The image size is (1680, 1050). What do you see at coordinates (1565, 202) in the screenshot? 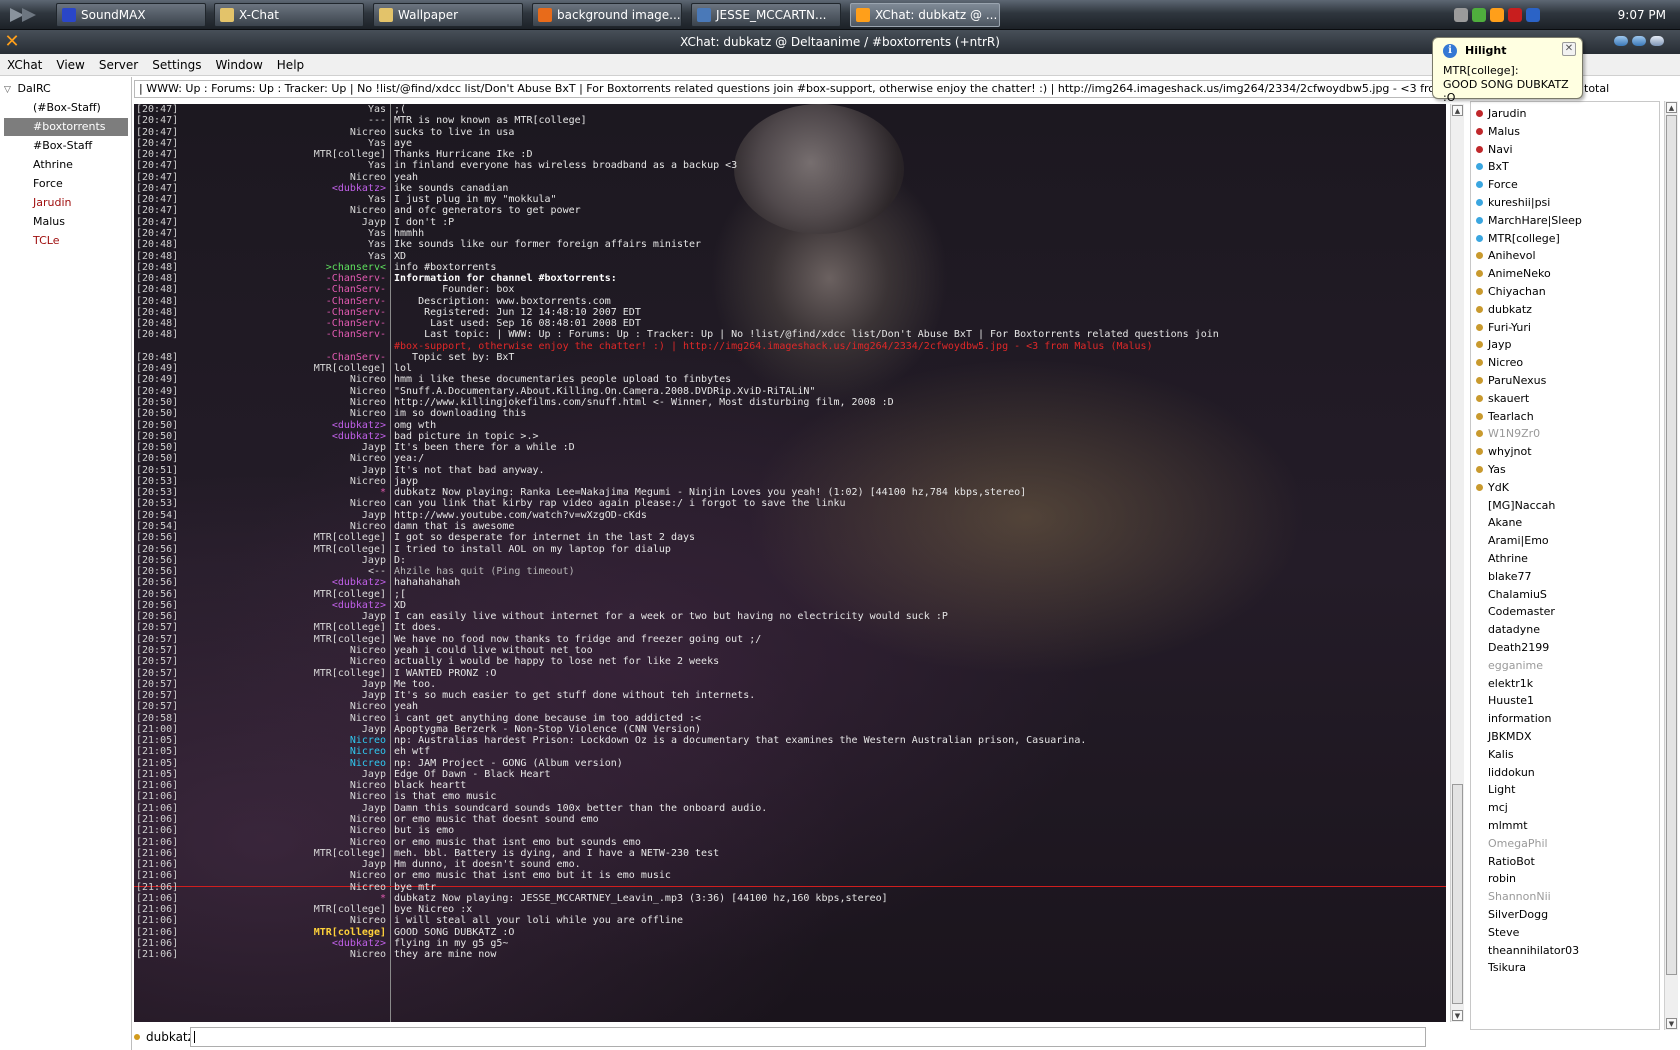
I see `user-list-item: kureshii|psi` at bounding box center [1565, 202].